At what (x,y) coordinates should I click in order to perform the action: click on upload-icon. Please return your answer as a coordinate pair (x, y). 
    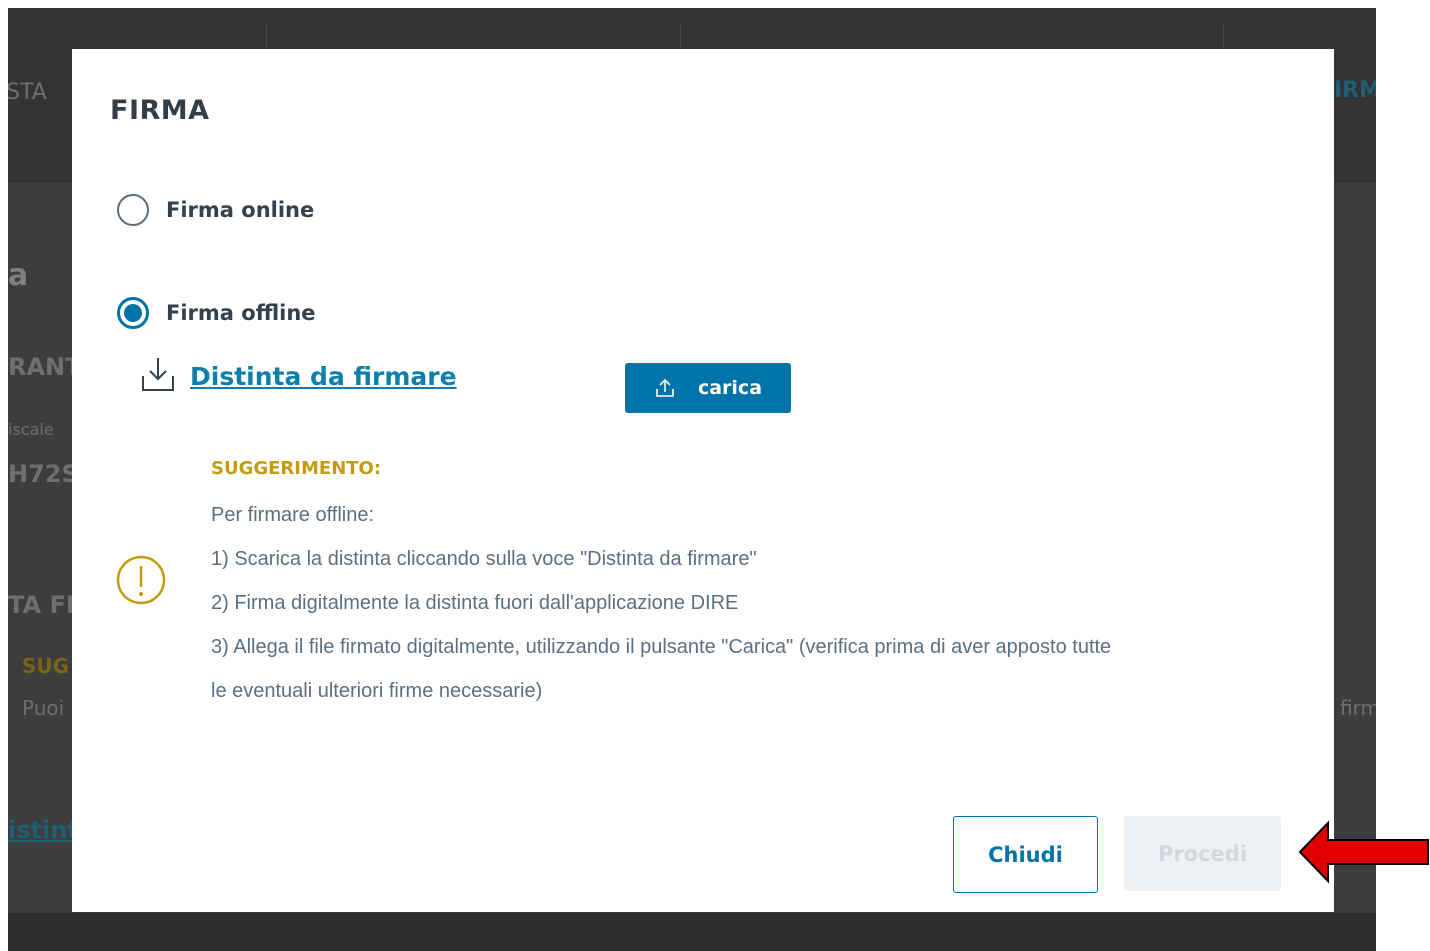
    Looking at the image, I should click on (665, 387).